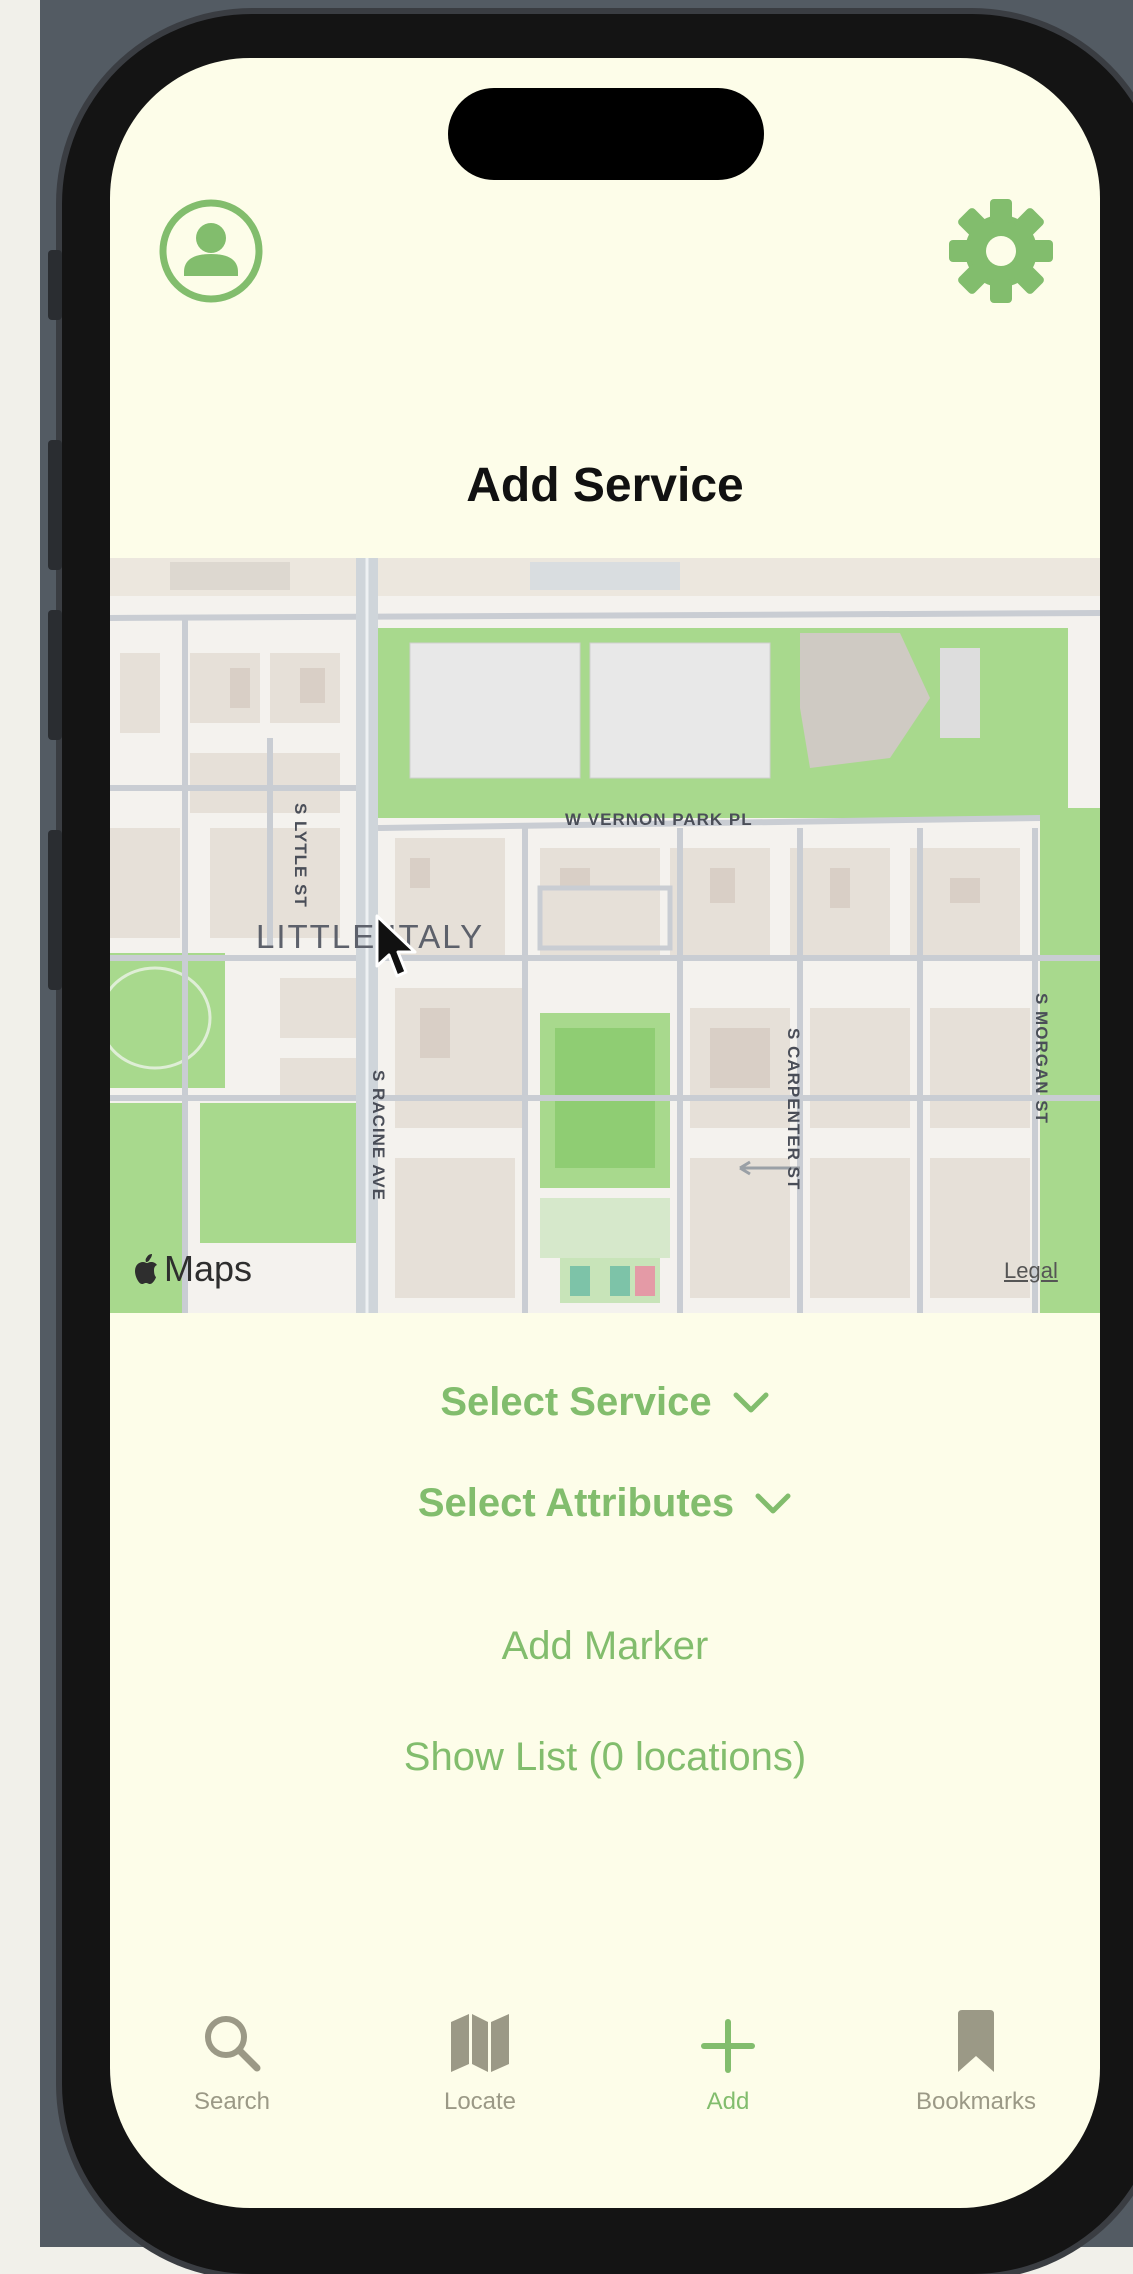  I want to click on volume-up-button, so click(55, 505).